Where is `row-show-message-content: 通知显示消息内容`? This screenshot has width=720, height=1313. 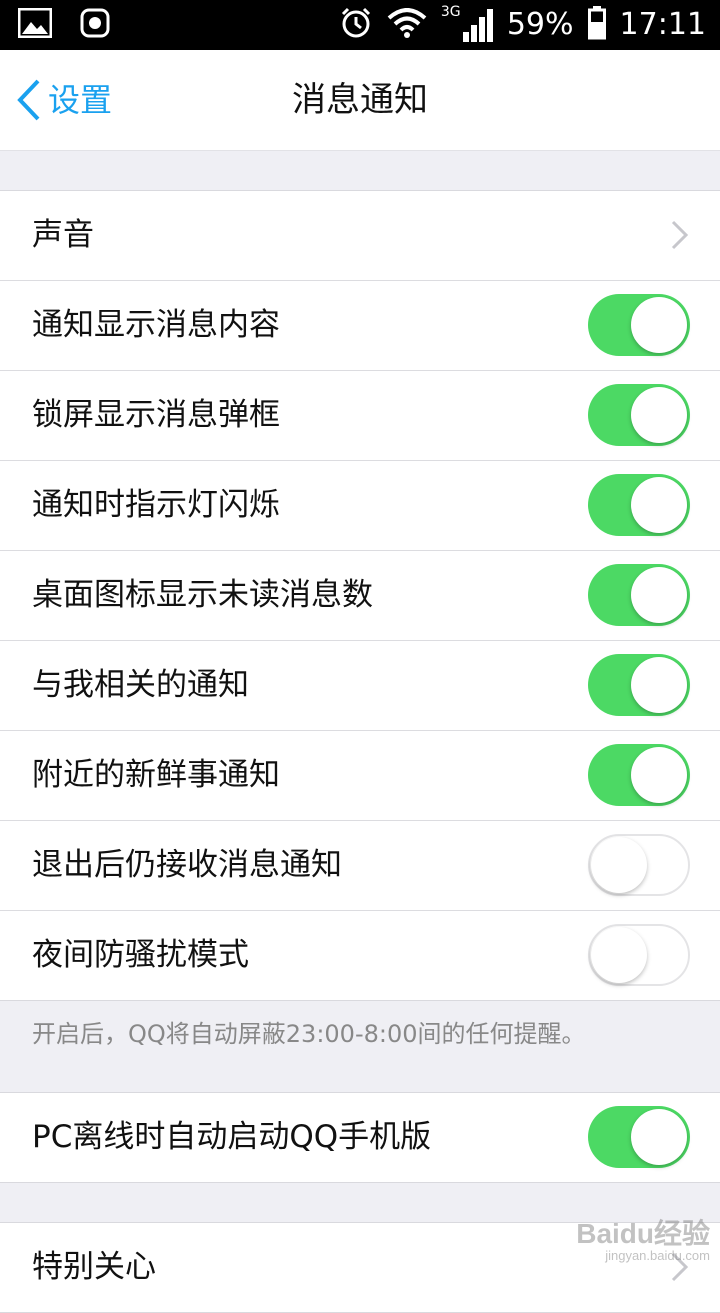 row-show-message-content: 通知显示消息内容 is located at coordinates (360, 326).